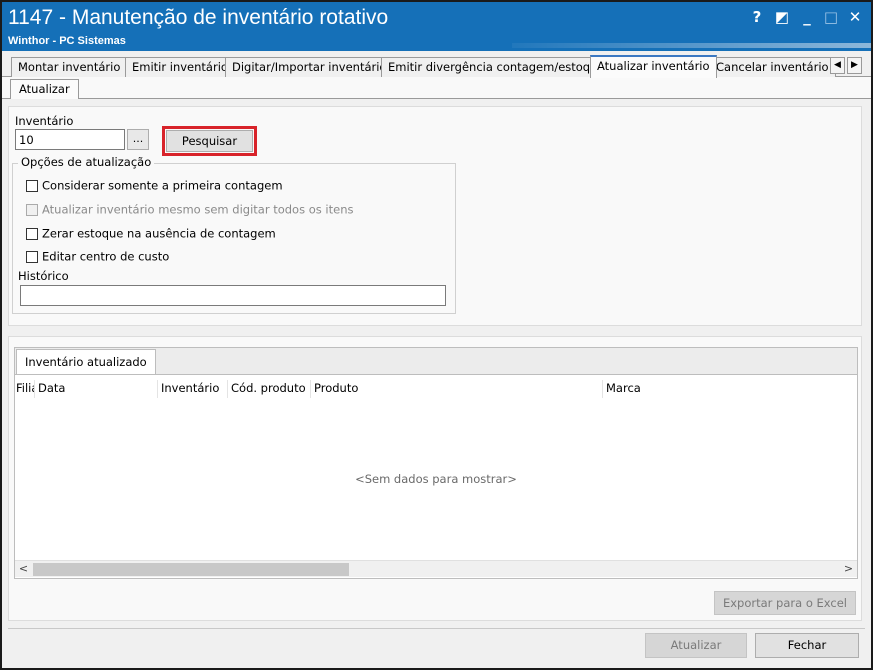  What do you see at coordinates (496, 67) in the screenshot?
I see `tab-emitir-divergencia: Emitir divergência contagem/estoque` at bounding box center [496, 67].